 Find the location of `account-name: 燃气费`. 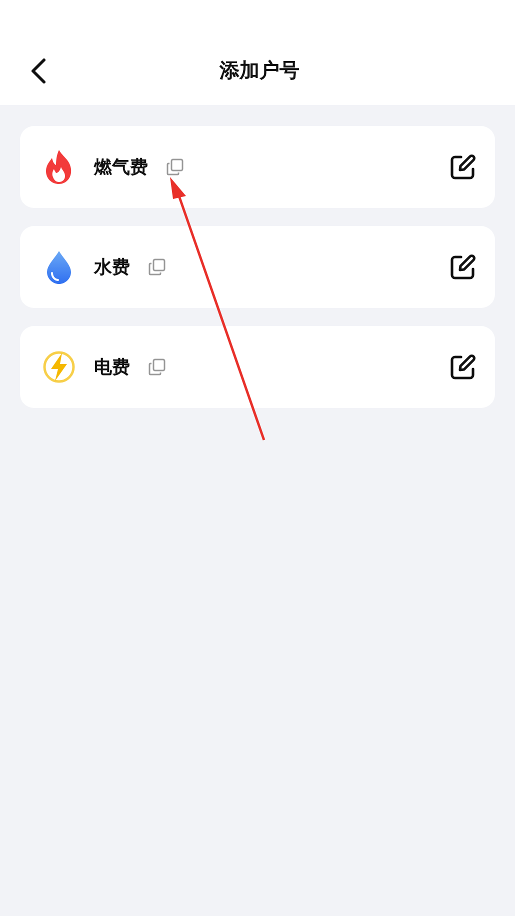

account-name: 燃气费 is located at coordinates (121, 167).